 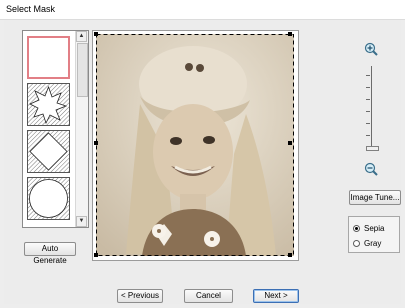 I want to click on crop-handle-right, so click(x=290, y=143).